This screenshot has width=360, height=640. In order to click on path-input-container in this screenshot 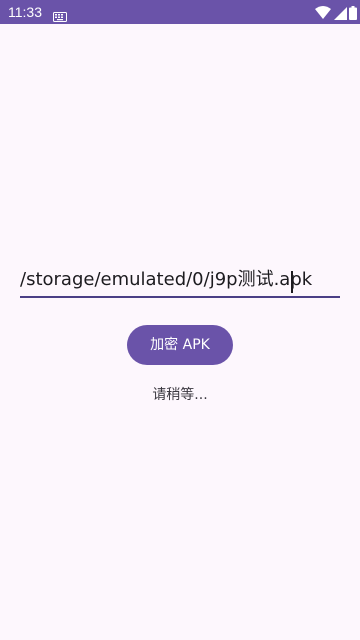, I will do `click(180, 281)`.